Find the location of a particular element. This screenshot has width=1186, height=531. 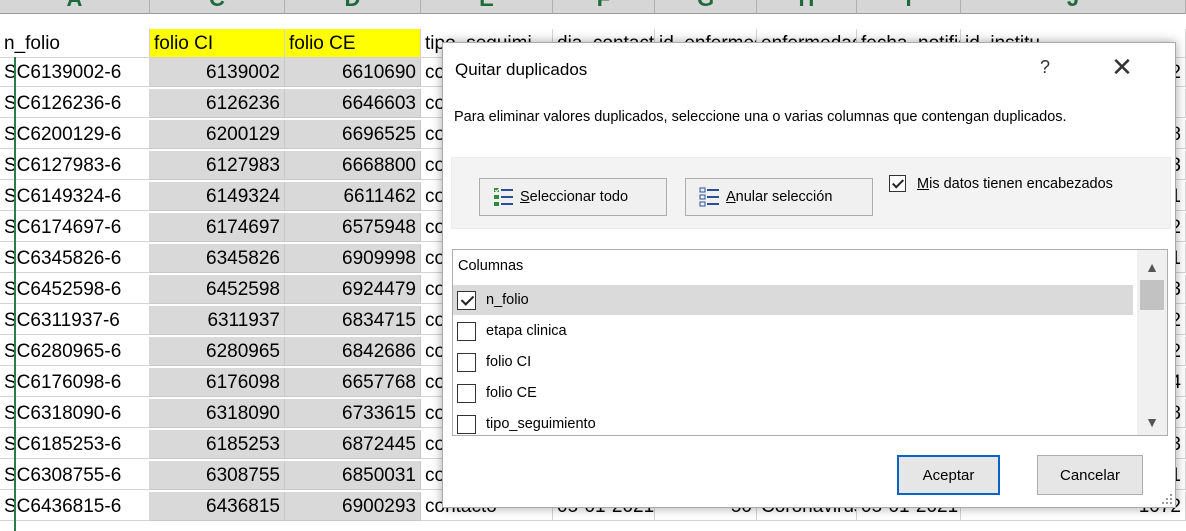

table-cell: 6174697 is located at coordinates (217, 227).